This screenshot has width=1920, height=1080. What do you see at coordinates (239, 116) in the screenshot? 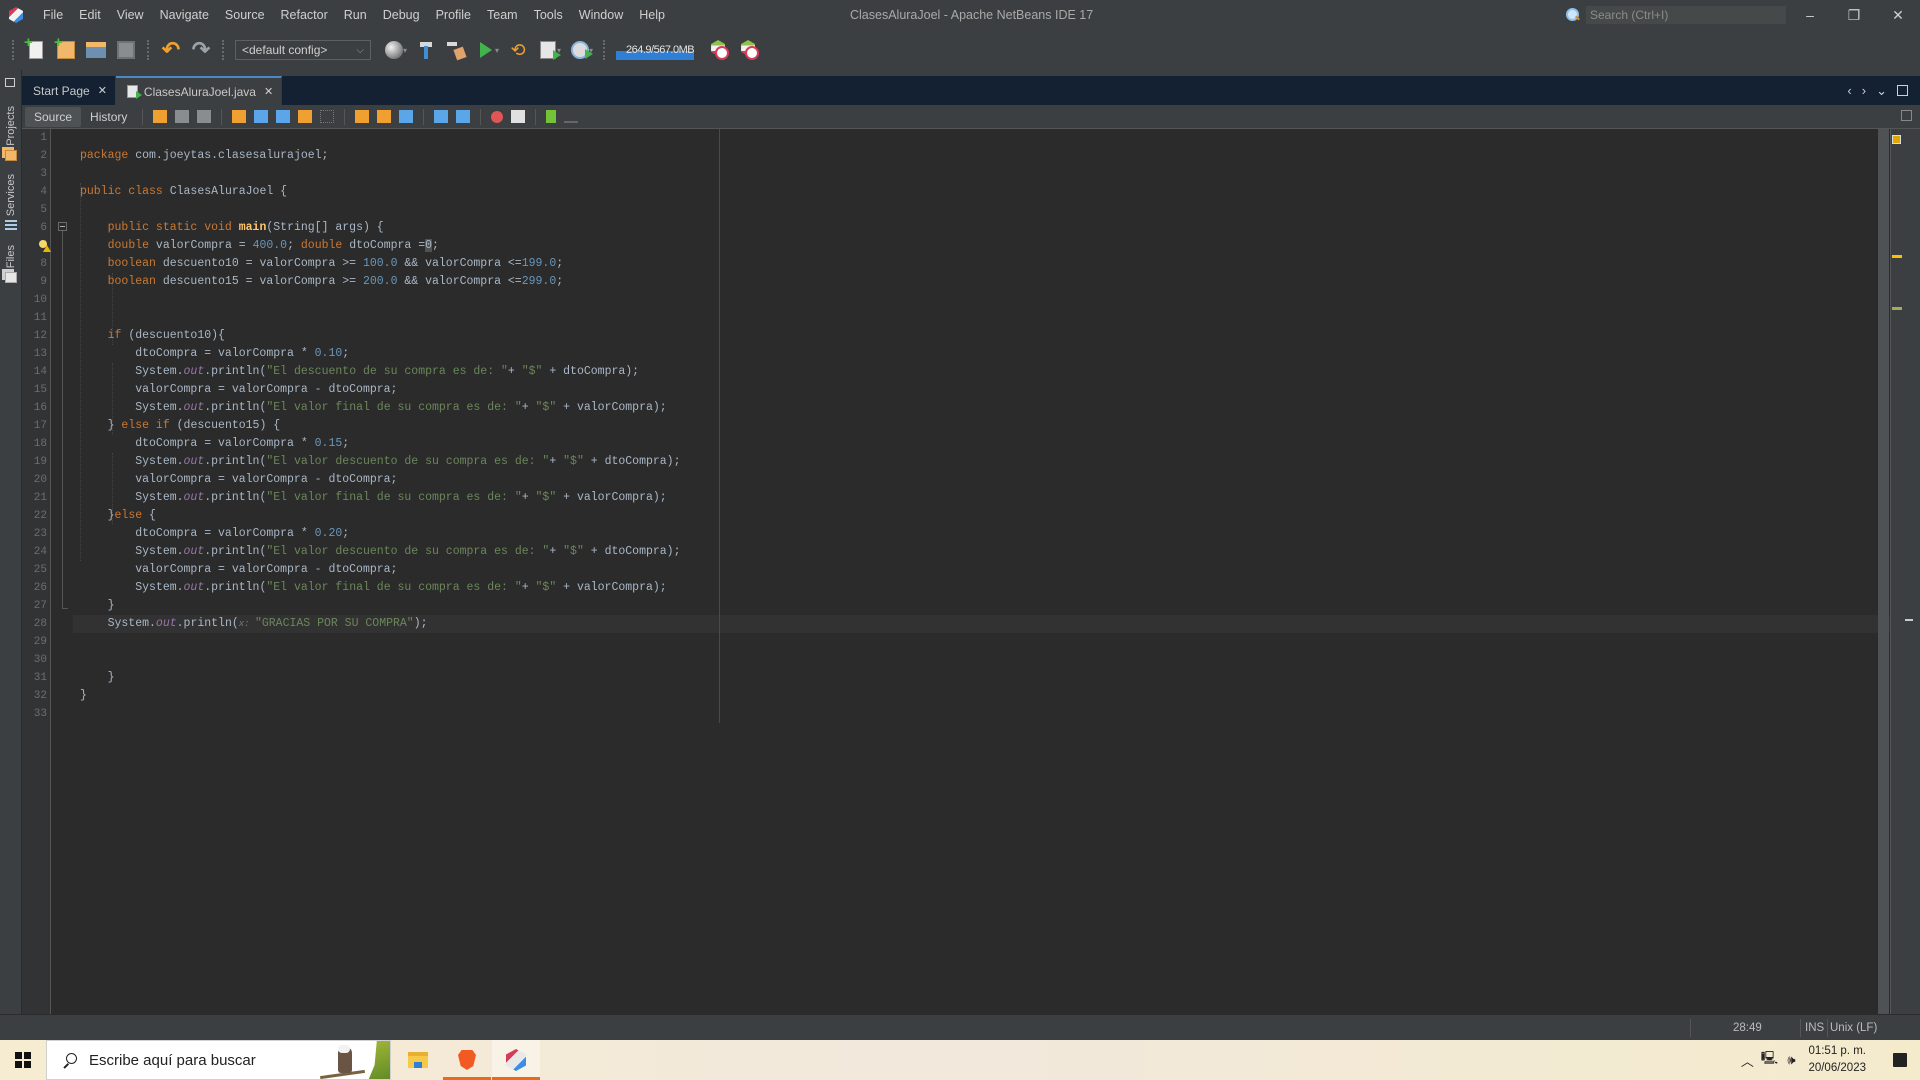
I see `find-icon` at bounding box center [239, 116].